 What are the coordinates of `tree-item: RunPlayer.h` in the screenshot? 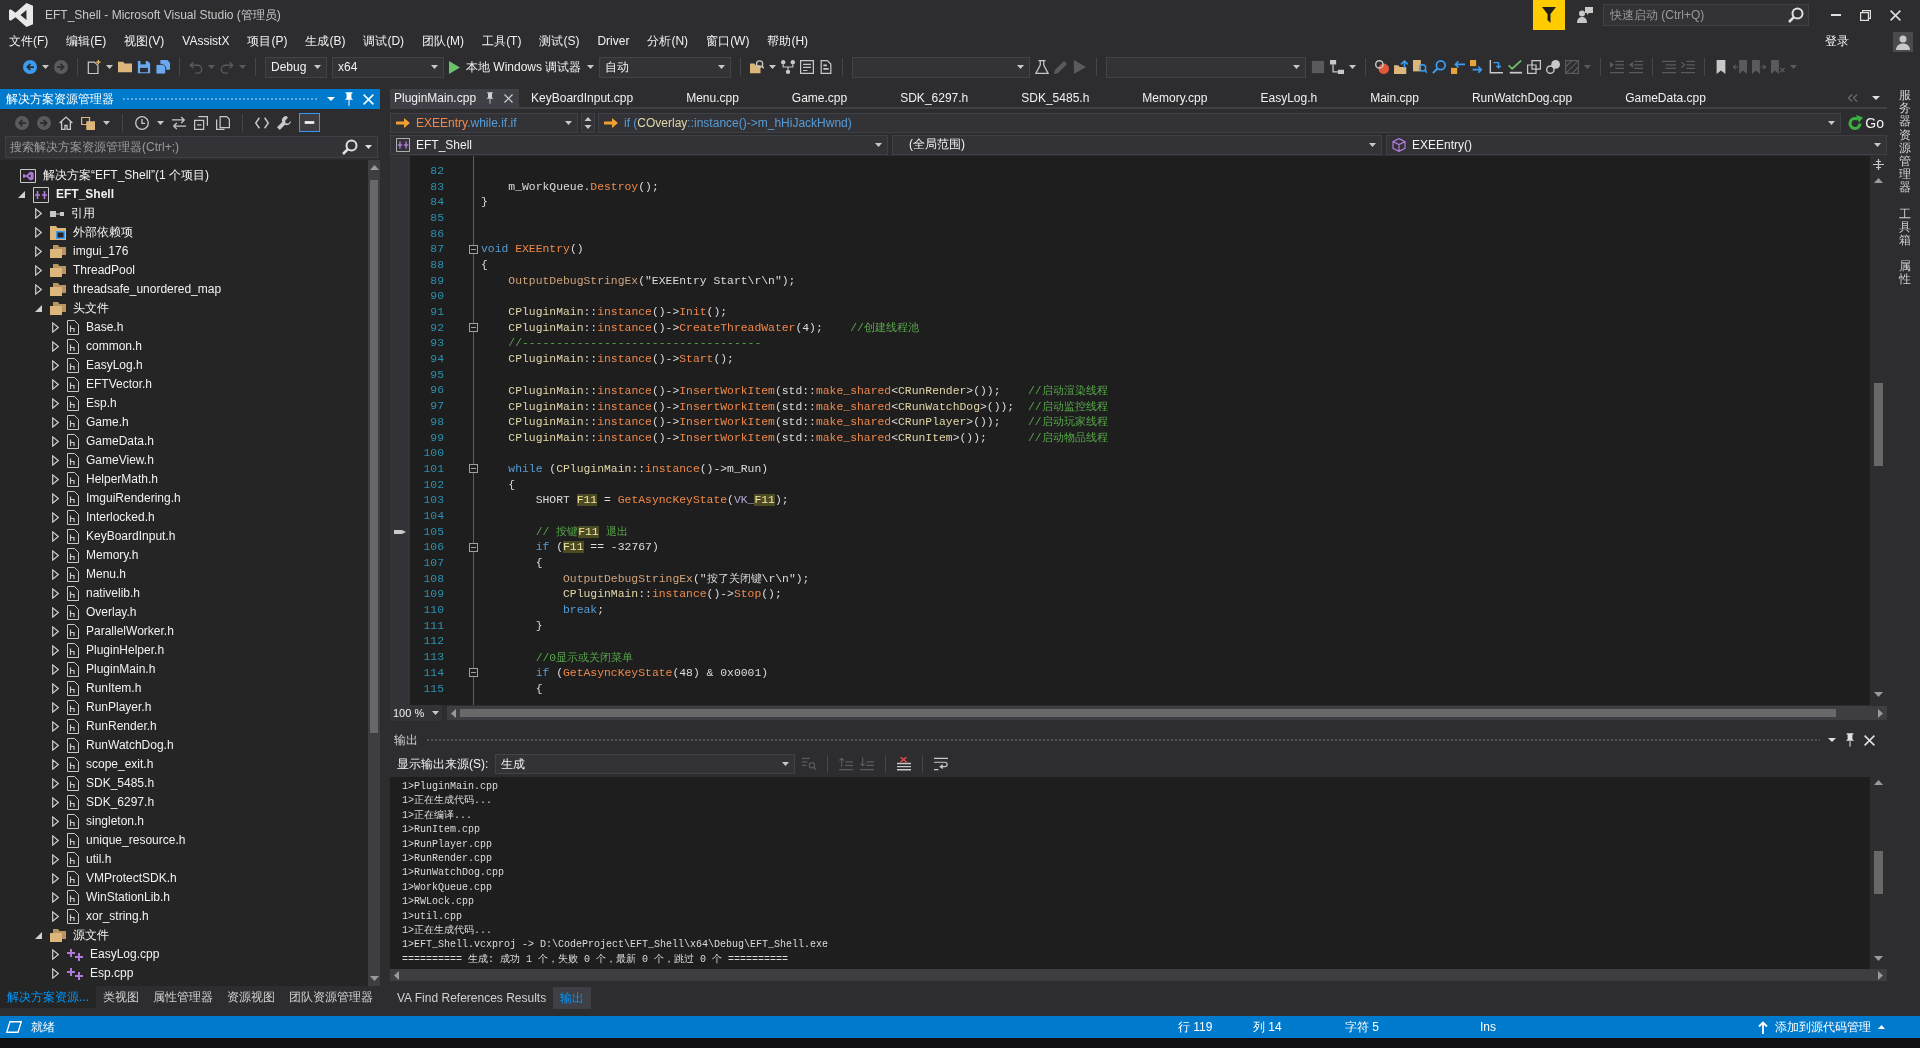 It's located at (109, 707).